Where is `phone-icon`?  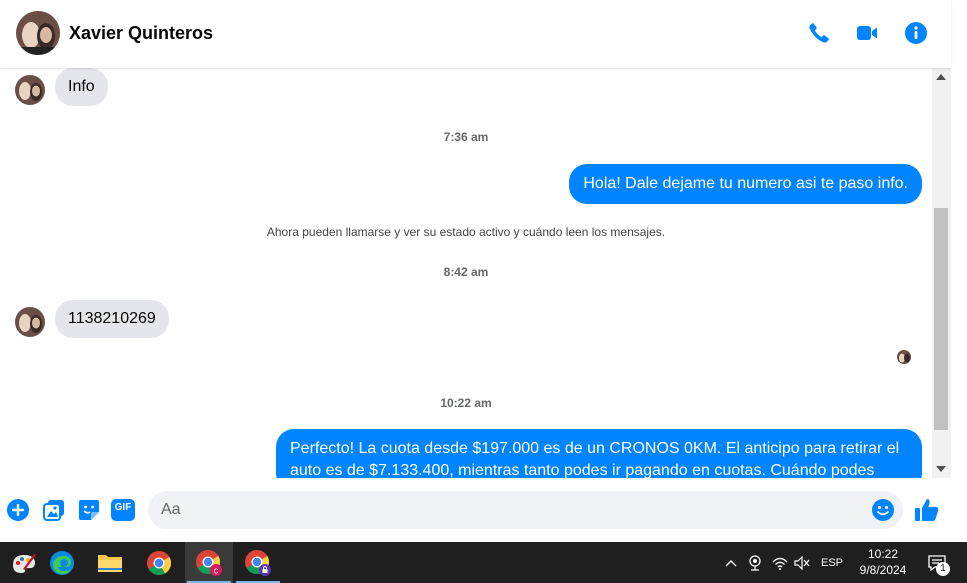
phone-icon is located at coordinates (819, 33).